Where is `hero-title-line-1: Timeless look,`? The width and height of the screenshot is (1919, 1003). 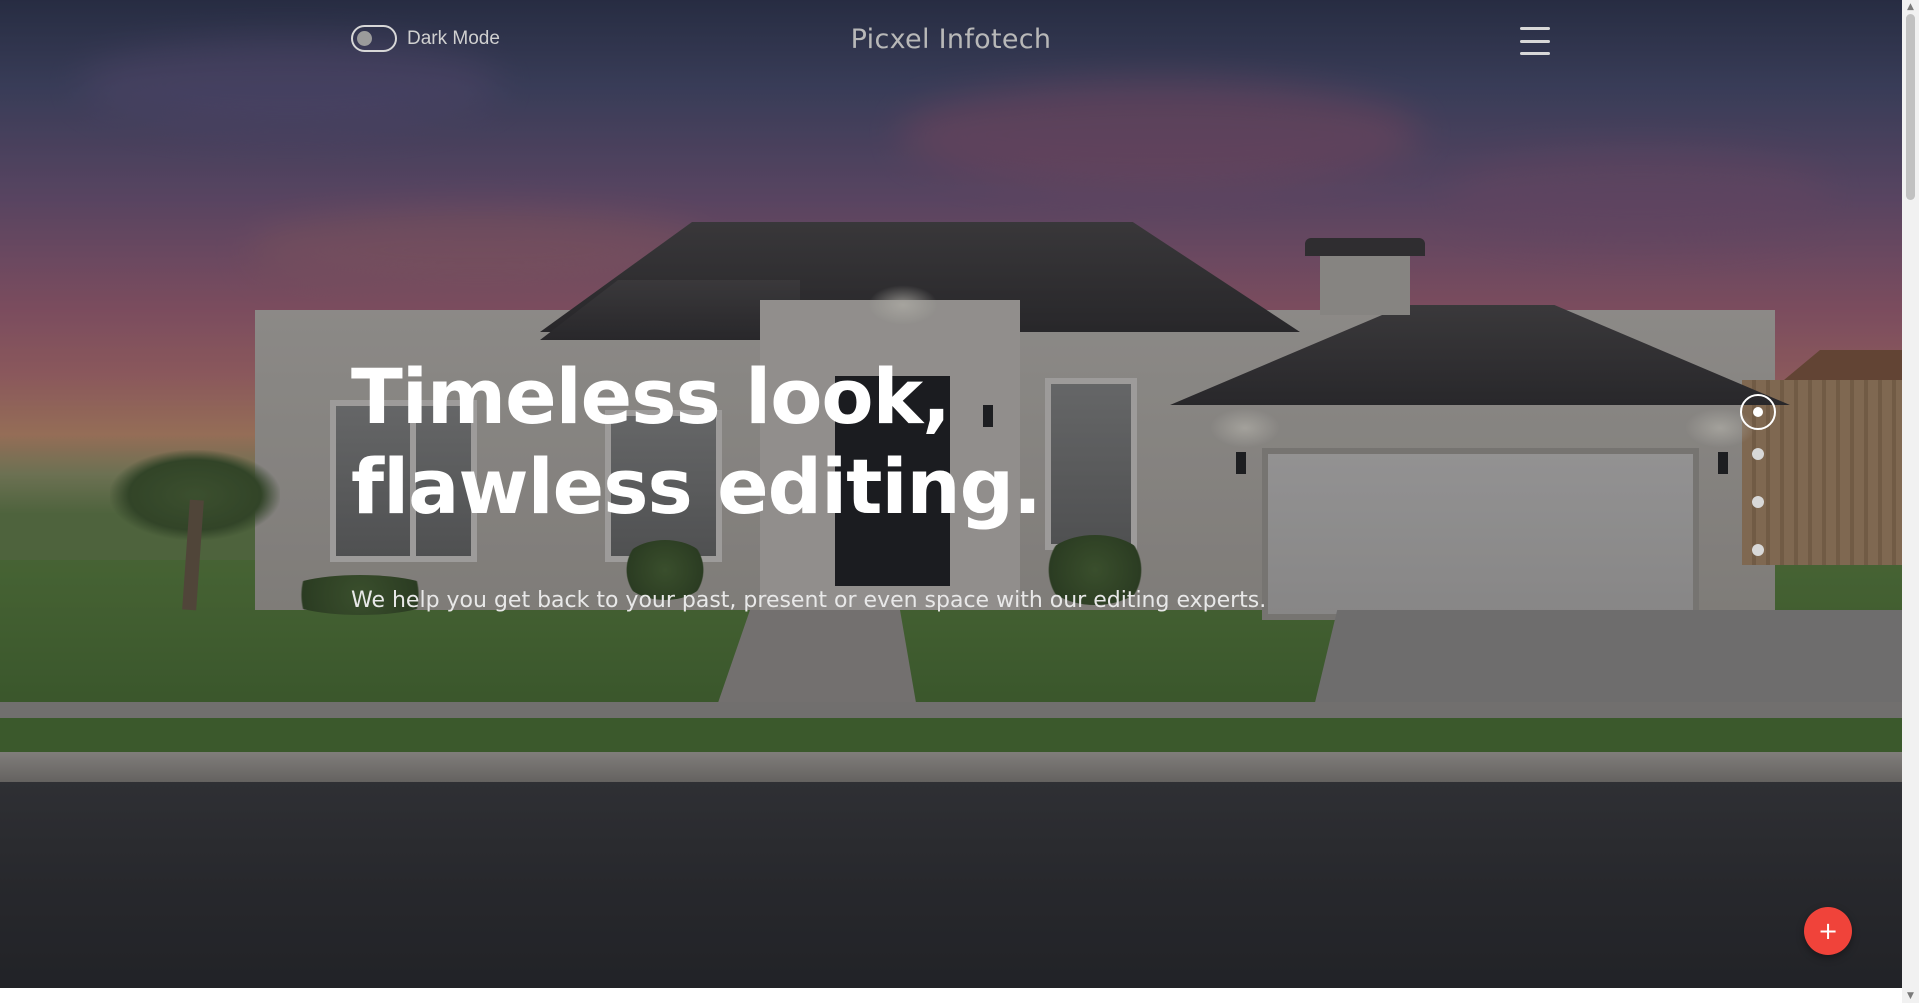
hero-title-line-1: Timeless look, is located at coordinates (651, 396).